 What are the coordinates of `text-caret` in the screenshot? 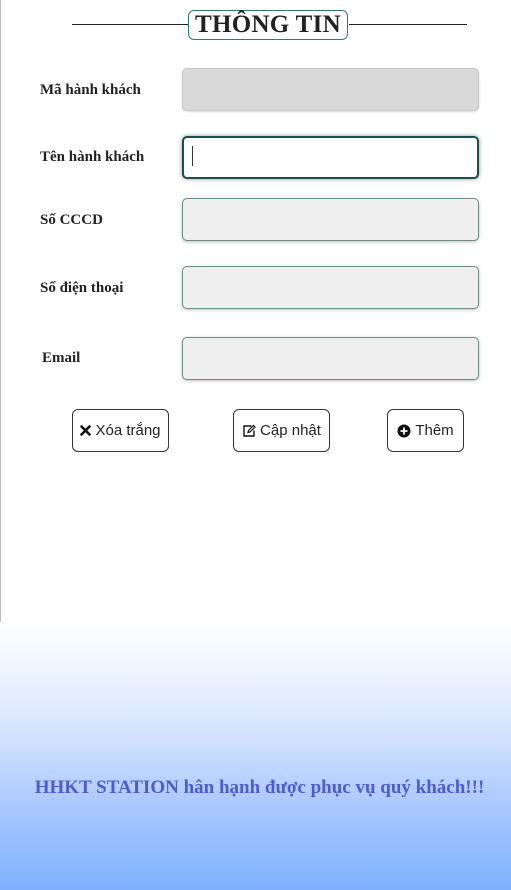 It's located at (192, 156).